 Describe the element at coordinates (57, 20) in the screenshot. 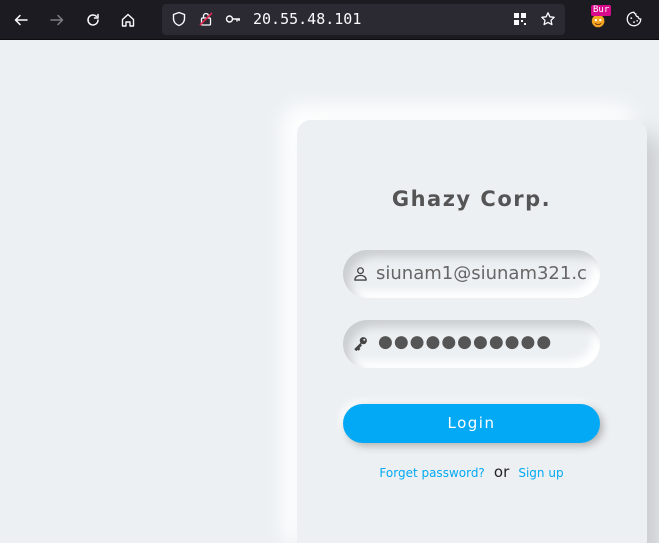

I see `forward-arrow-icon` at that location.